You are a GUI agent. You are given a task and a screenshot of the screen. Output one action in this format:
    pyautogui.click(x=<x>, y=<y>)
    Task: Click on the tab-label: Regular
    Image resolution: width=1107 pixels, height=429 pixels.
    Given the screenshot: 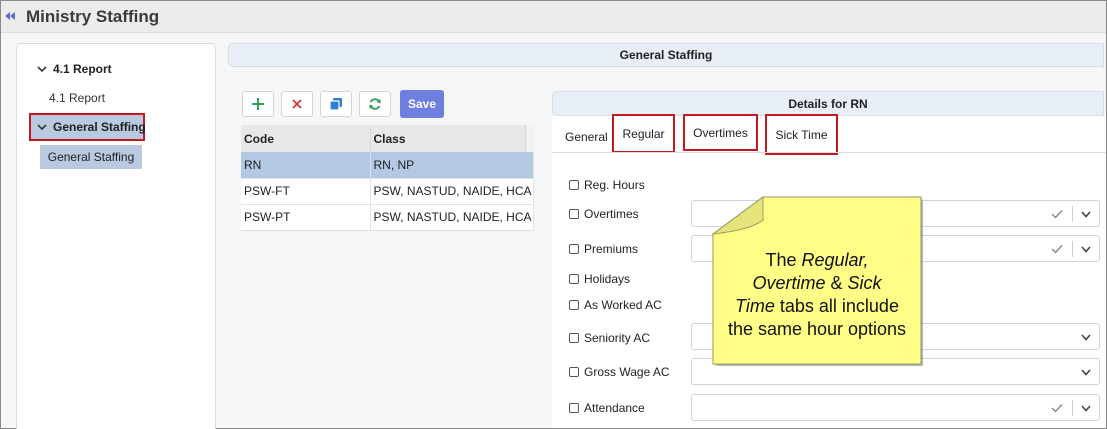 What is the action you would take?
    pyautogui.click(x=643, y=134)
    